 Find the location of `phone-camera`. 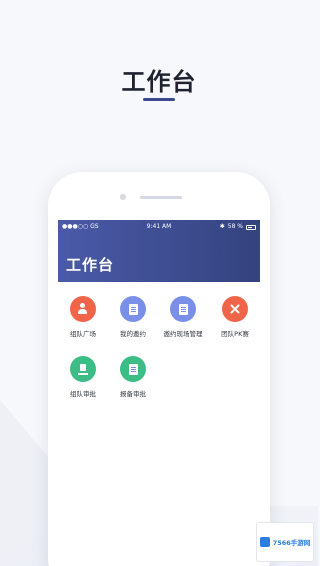

phone-camera is located at coordinates (123, 197).